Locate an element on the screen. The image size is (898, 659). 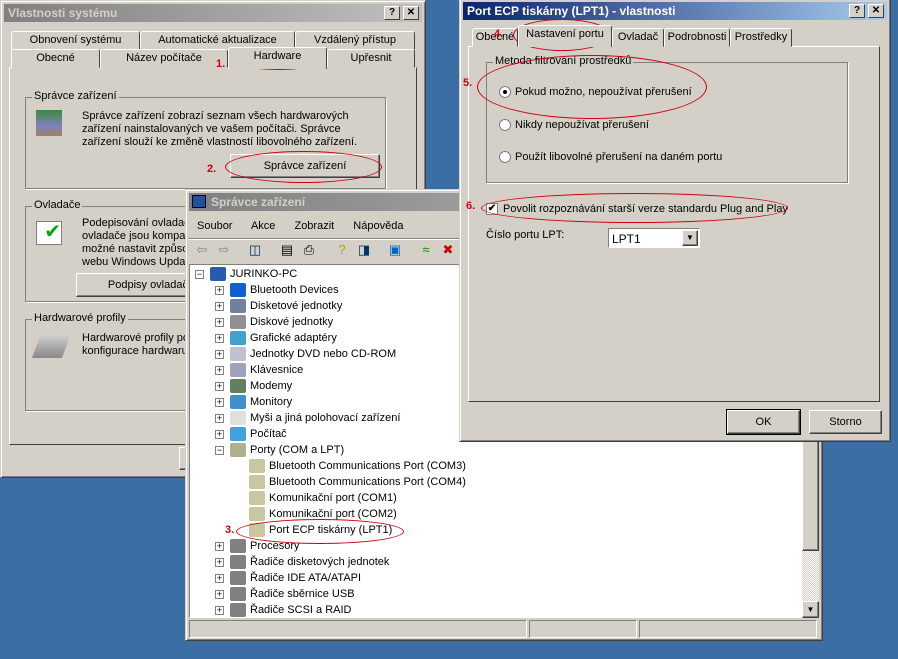
tab-ovladac: Ovladač is located at coordinates (638, 37).